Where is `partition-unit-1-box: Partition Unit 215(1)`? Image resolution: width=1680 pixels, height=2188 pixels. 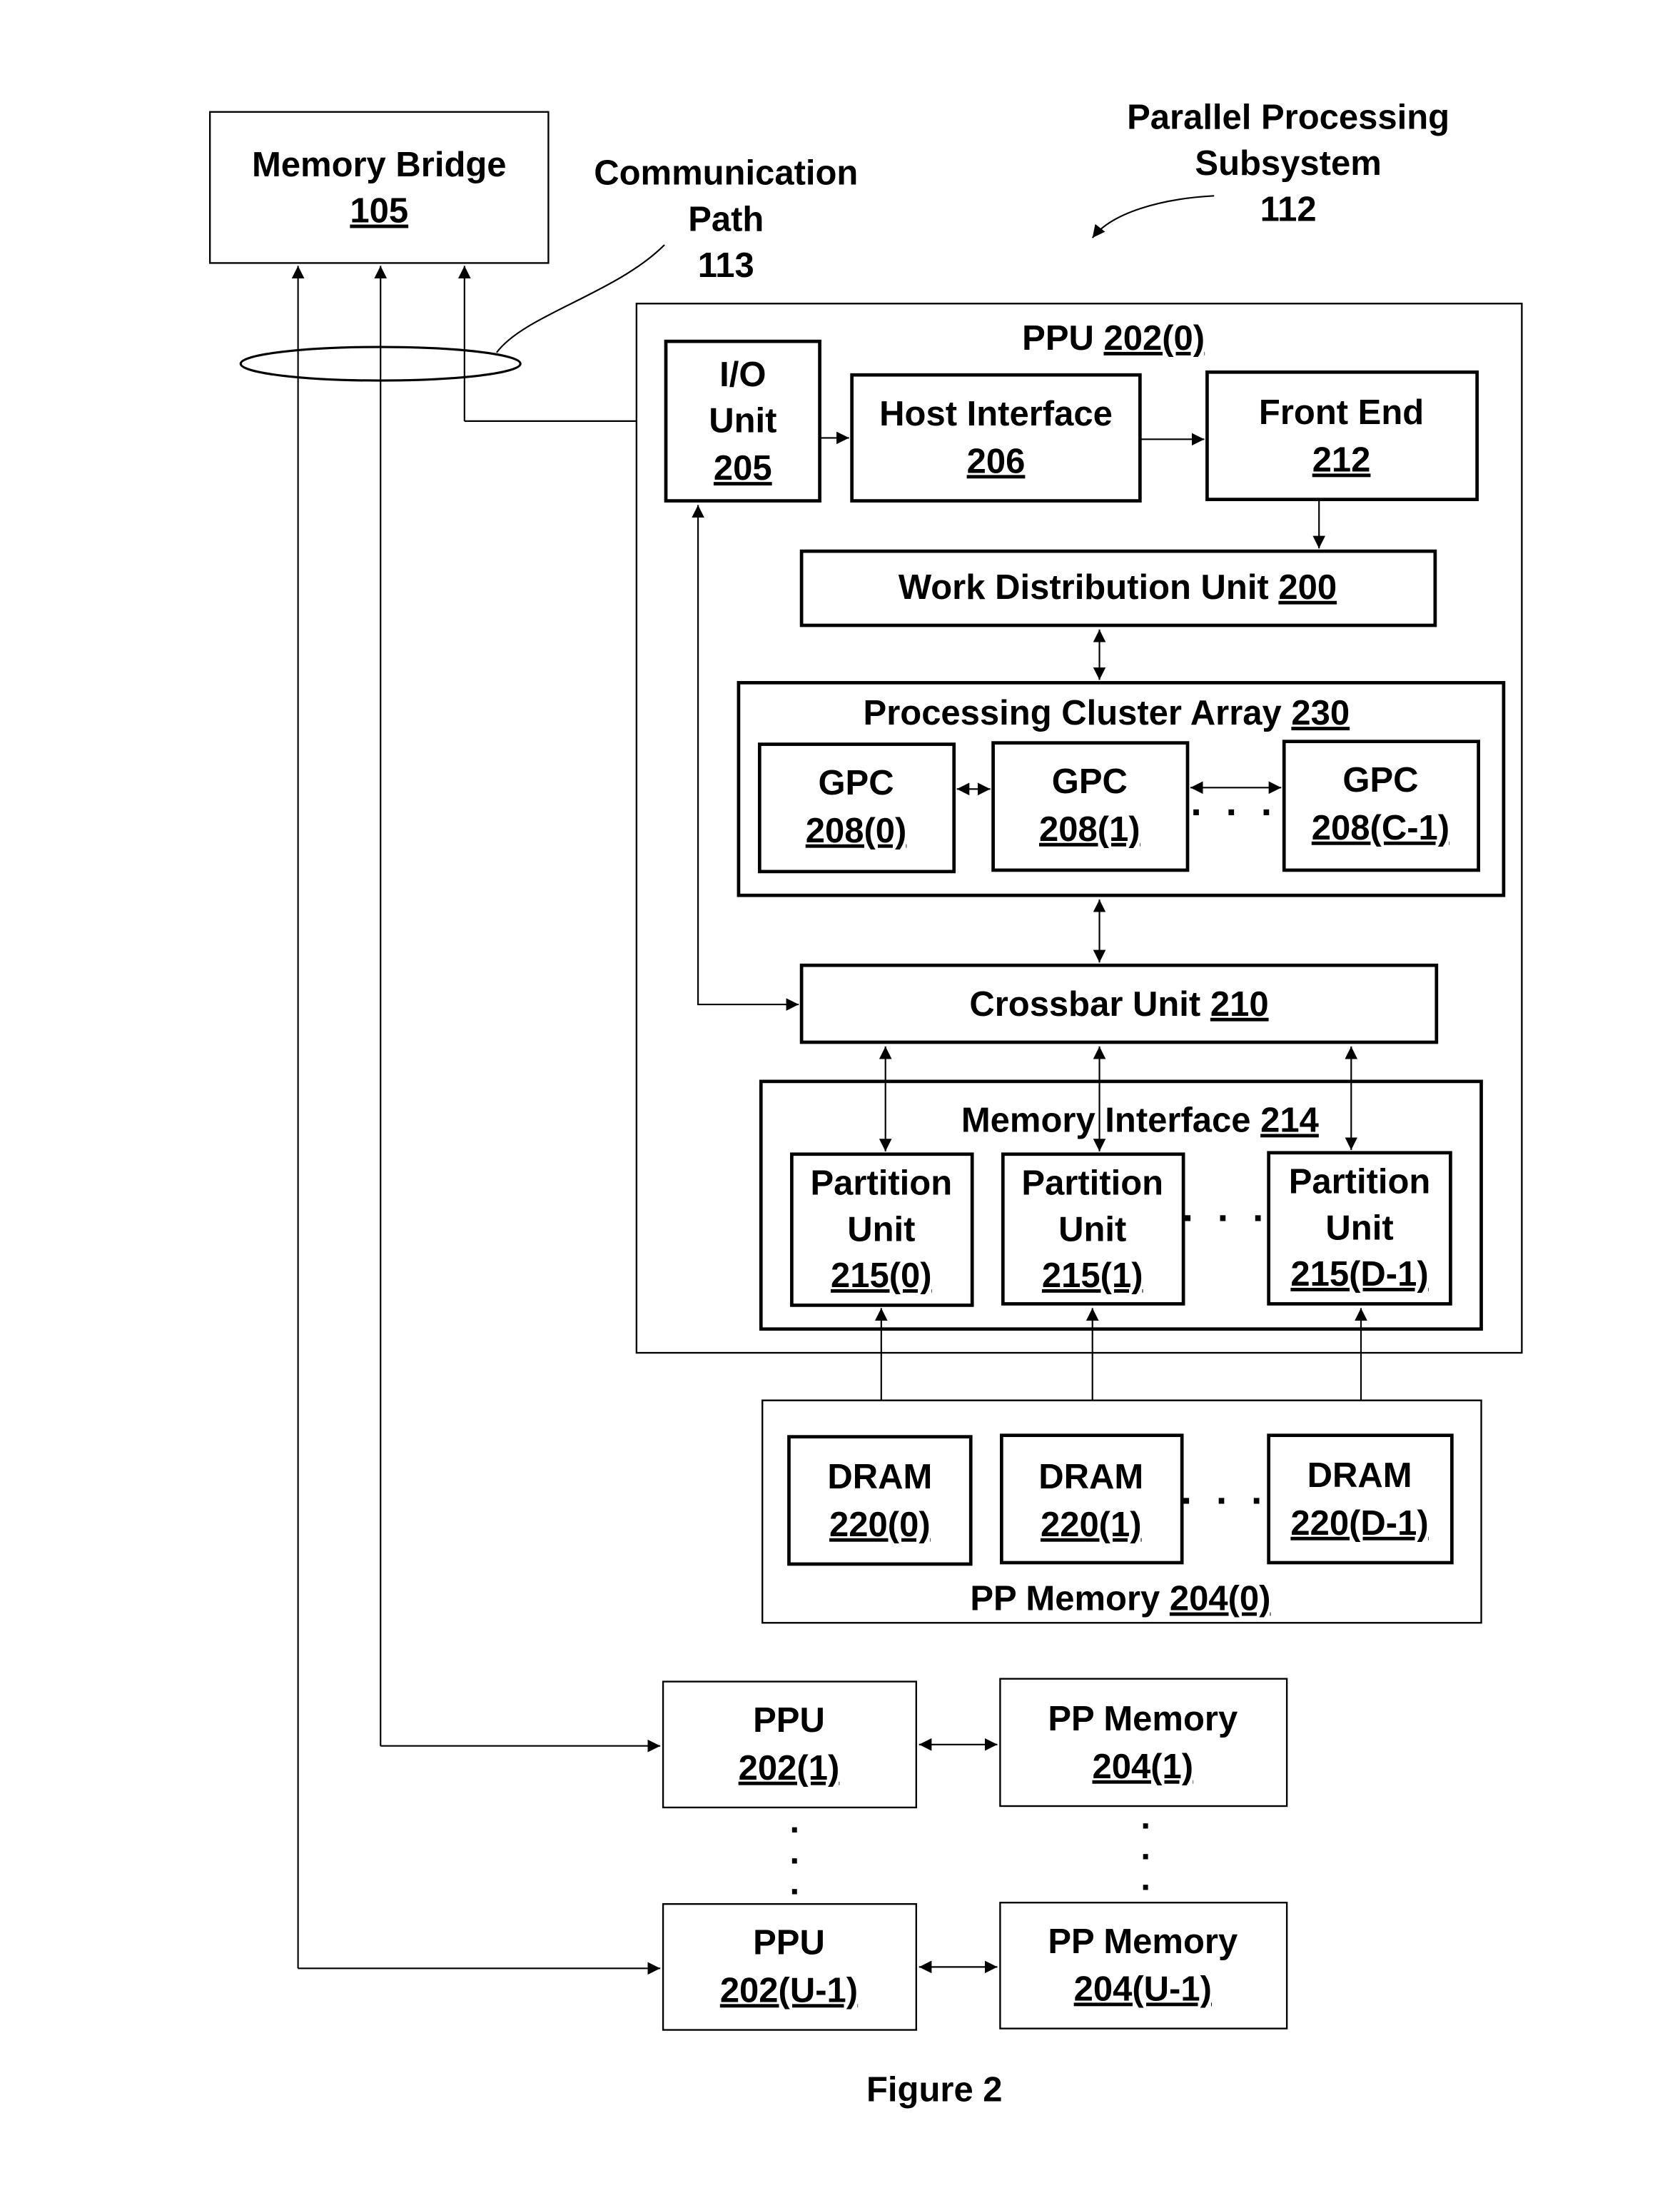 partition-unit-1-box: Partition Unit 215(1) is located at coordinates (1093, 1229).